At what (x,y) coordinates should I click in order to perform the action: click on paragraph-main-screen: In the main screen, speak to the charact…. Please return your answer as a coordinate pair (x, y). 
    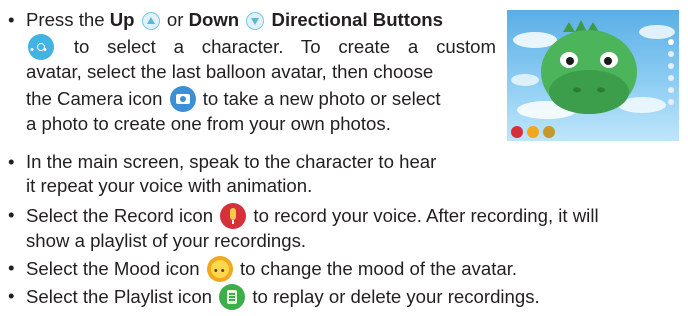
    Looking at the image, I should click on (266, 174).